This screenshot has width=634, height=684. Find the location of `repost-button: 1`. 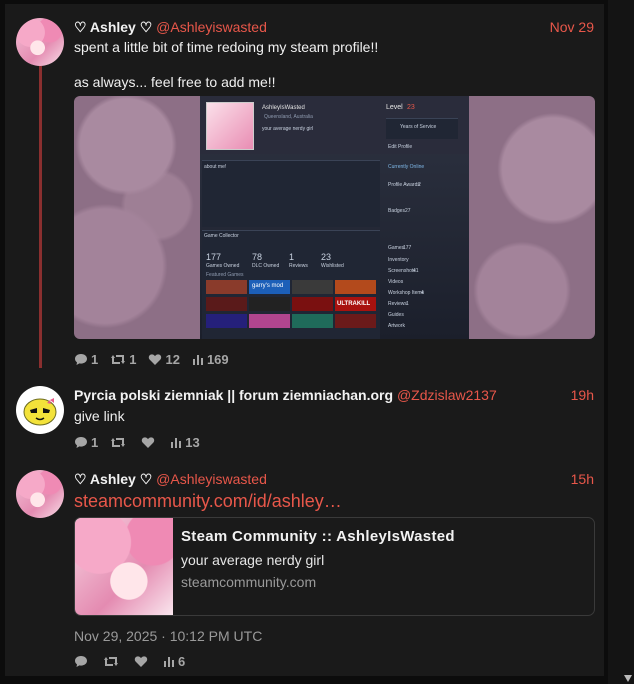

repost-button: 1 is located at coordinates (123, 359).